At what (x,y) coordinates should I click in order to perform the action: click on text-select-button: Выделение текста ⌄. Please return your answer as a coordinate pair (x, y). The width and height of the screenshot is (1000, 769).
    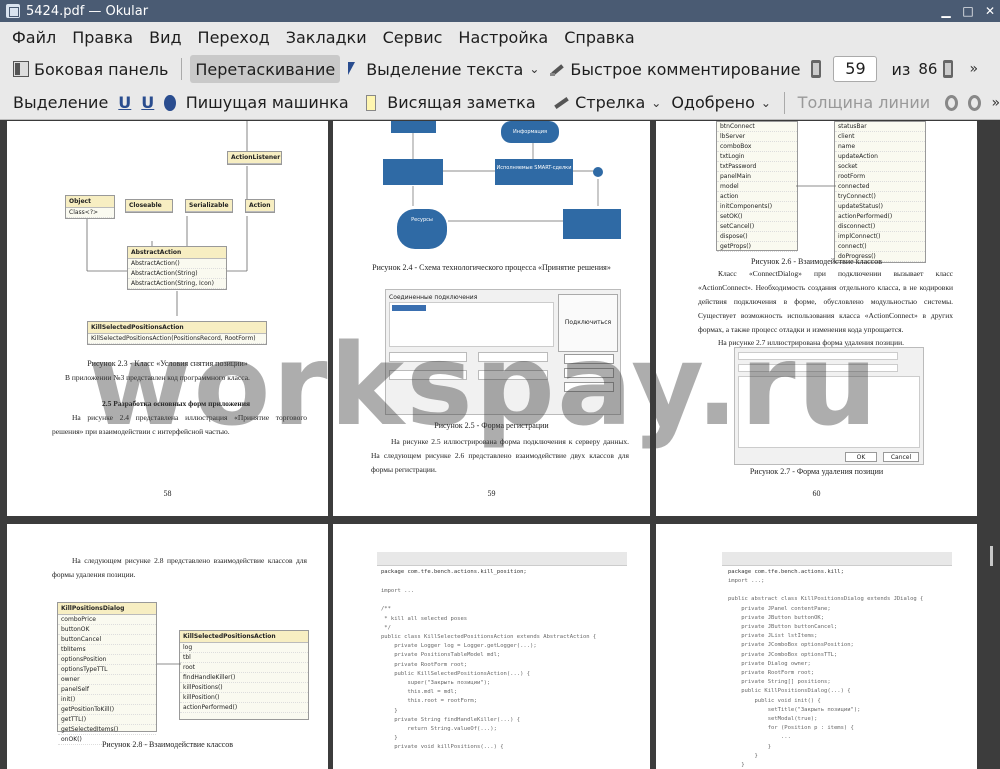
    Looking at the image, I should click on (442, 69).